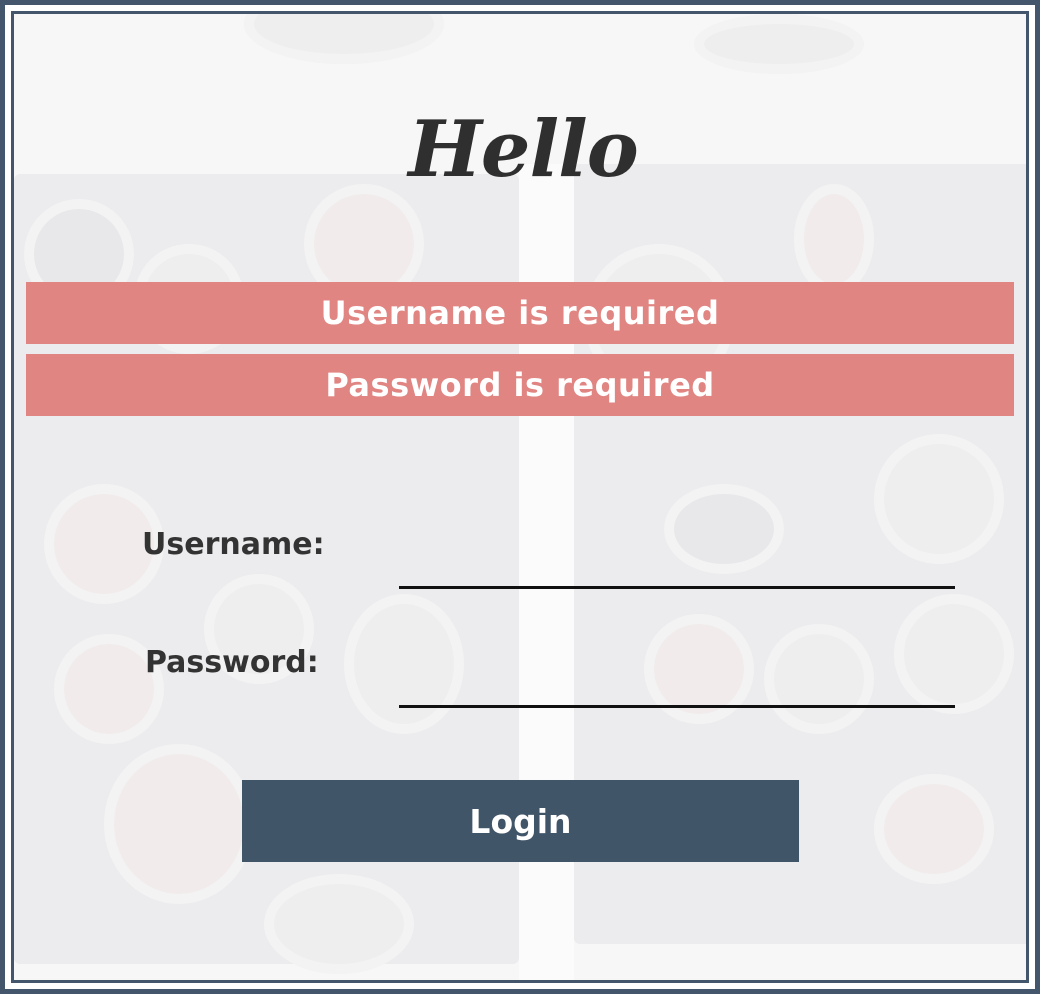  Describe the element at coordinates (520, 385) in the screenshot. I see `password-error-message: Password is required` at that location.